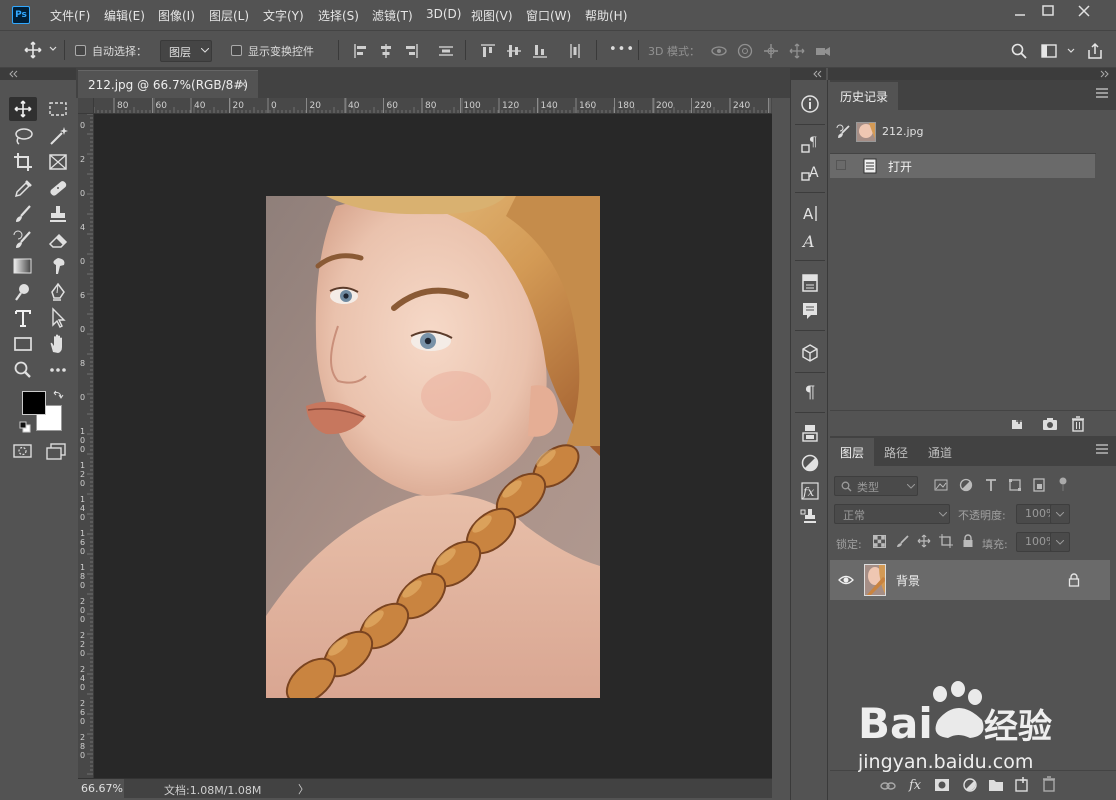 The height and width of the screenshot is (800, 1116). What do you see at coordinates (606, 15) in the screenshot?
I see `menu-help: 帮助(H)` at bounding box center [606, 15].